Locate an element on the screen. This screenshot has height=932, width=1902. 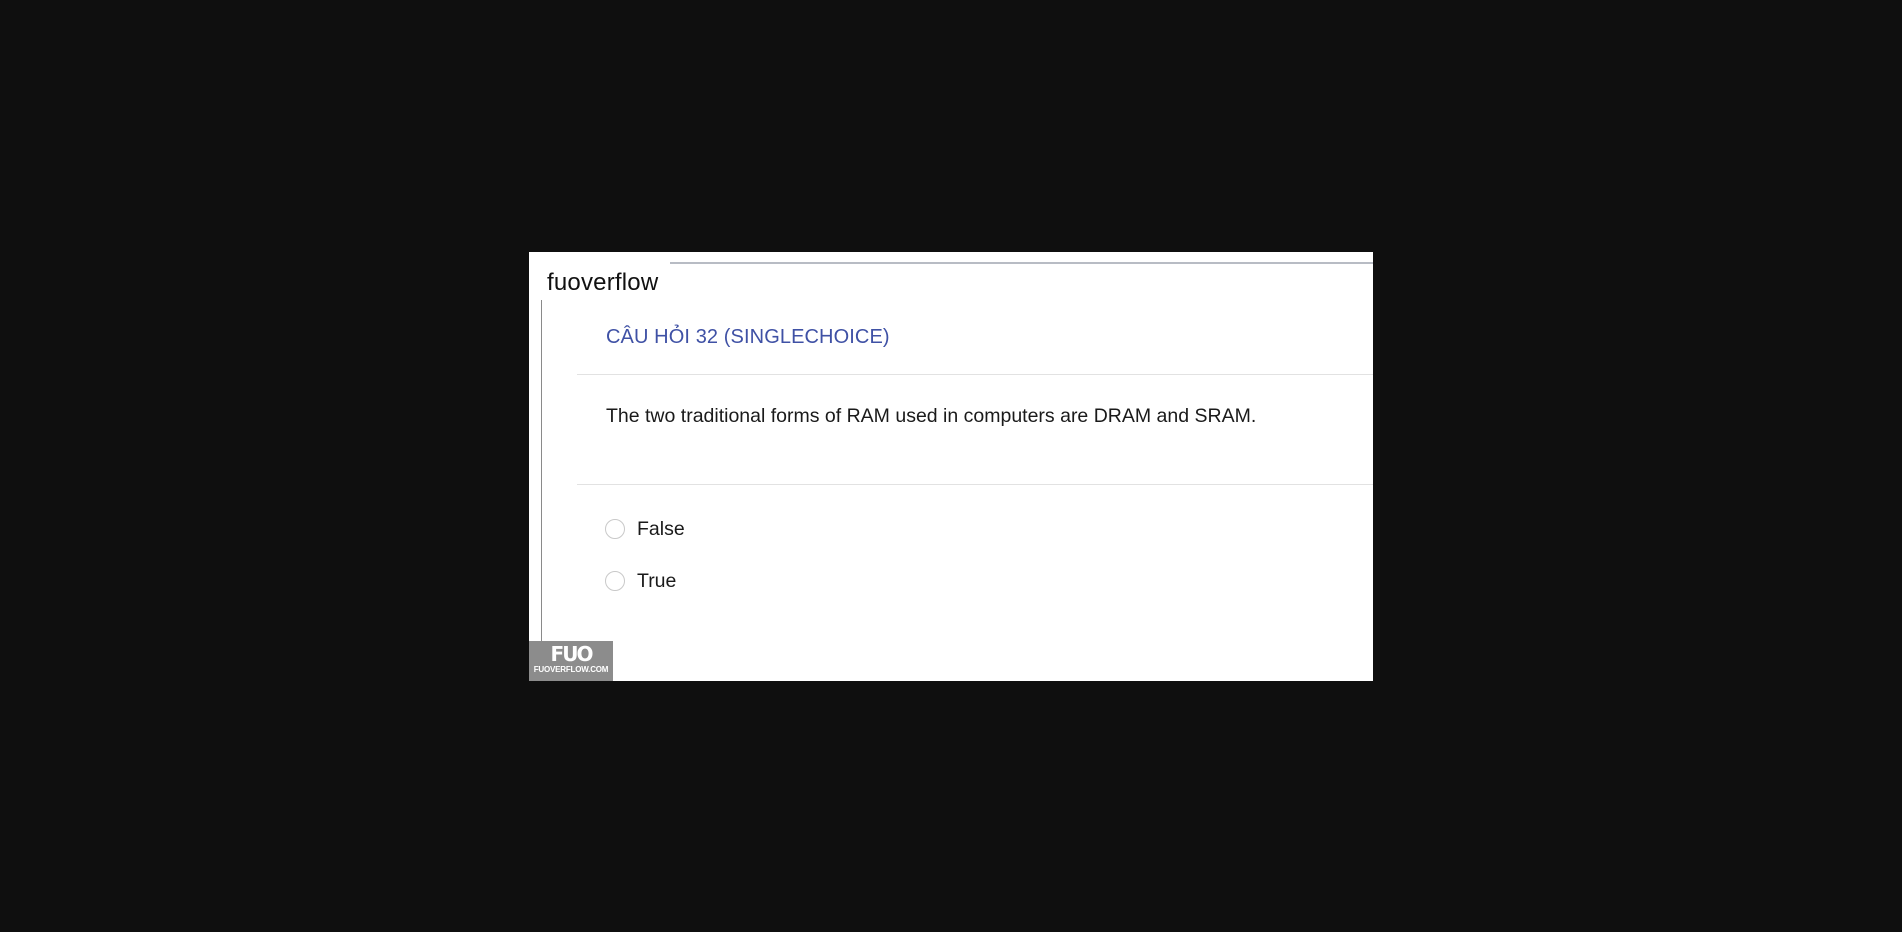
top-divider is located at coordinates (1021, 263).